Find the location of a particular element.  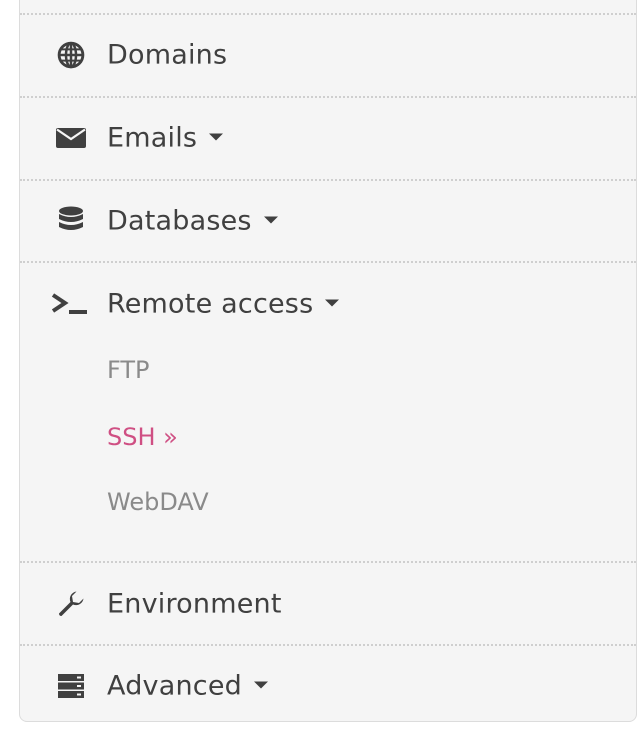

subnav-item-webdav: WebDAV is located at coordinates (158, 502).